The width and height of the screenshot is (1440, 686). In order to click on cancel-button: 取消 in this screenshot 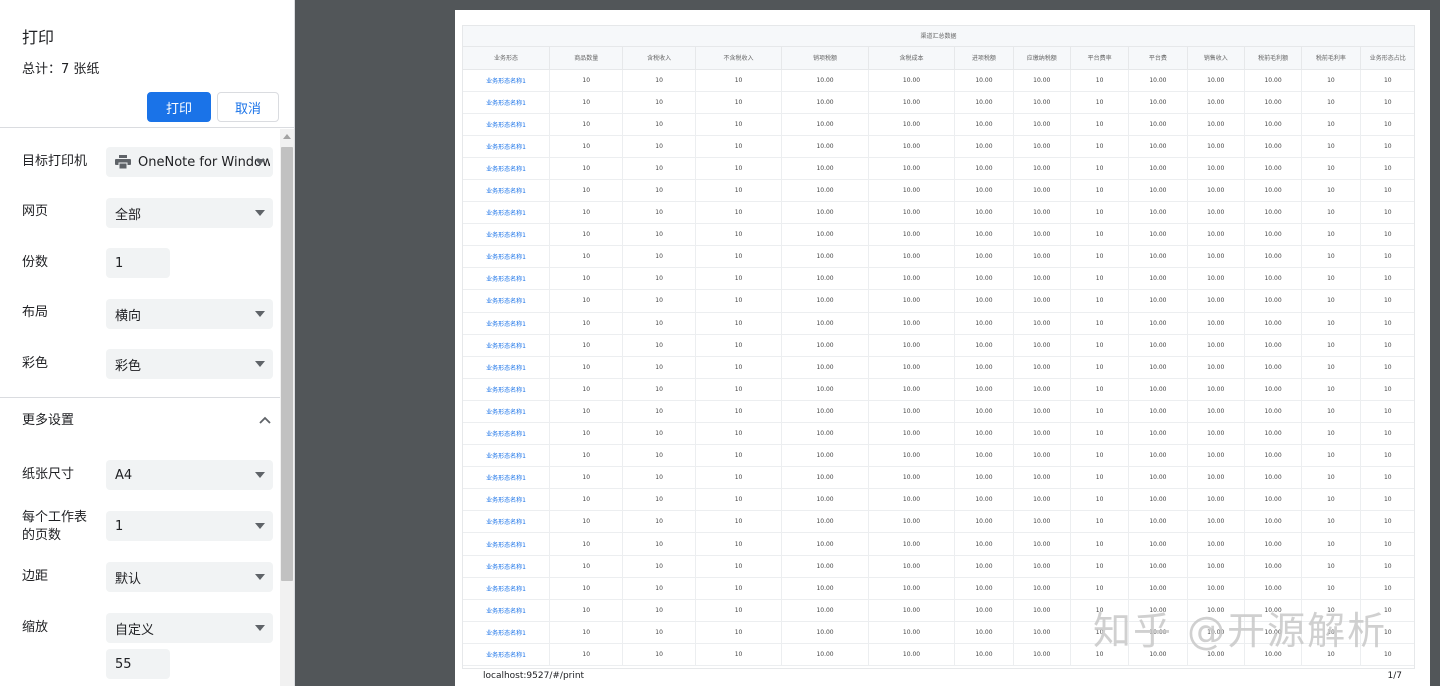, I will do `click(248, 107)`.